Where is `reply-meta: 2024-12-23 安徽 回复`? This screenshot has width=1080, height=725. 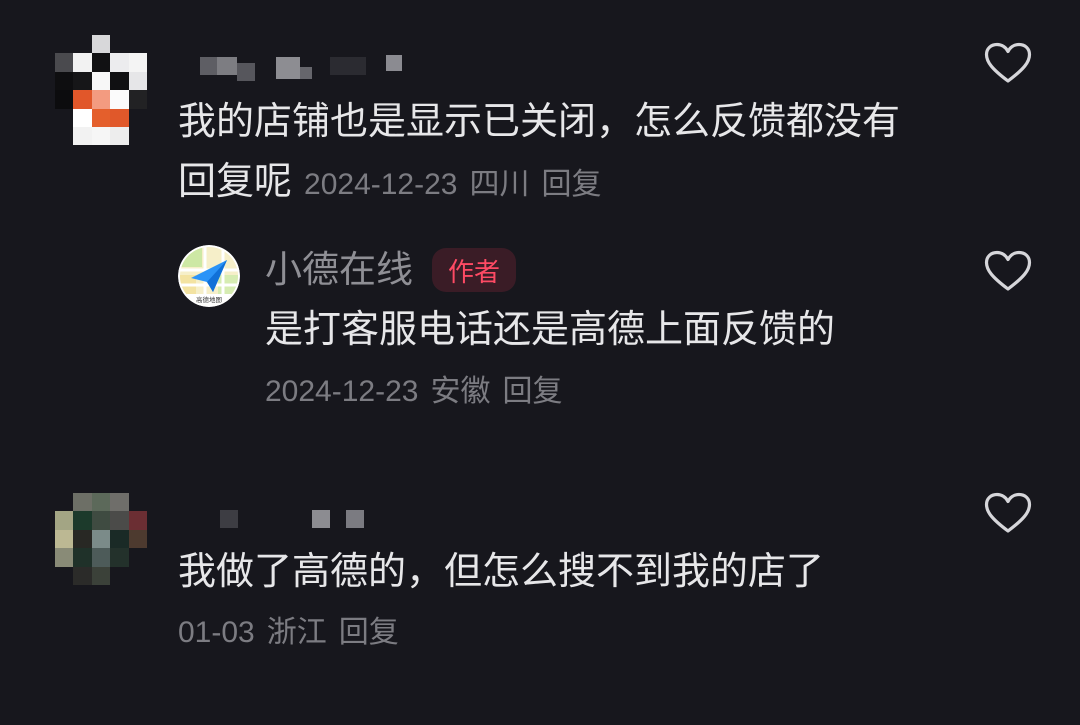 reply-meta: 2024-12-23 安徽 回复 is located at coordinates (413, 392).